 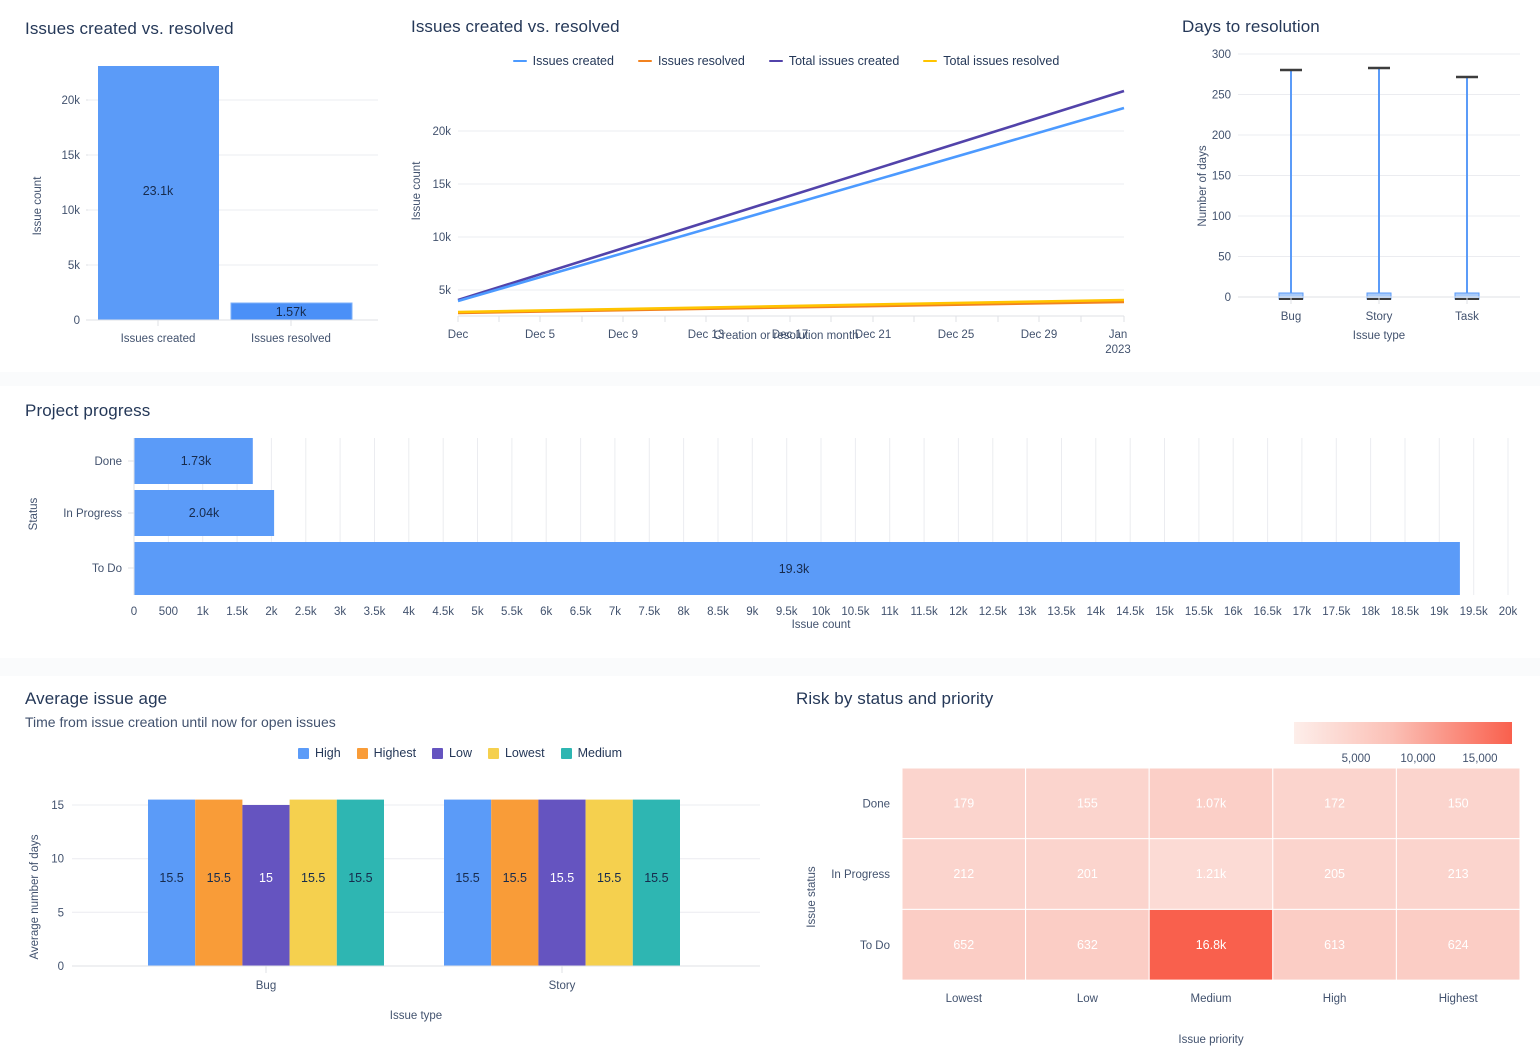 I want to click on svg-text: 250, so click(x=1221, y=96).